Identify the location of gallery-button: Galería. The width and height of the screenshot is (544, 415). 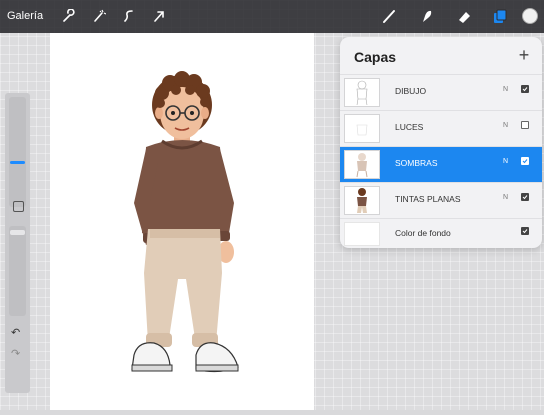
(25, 16).